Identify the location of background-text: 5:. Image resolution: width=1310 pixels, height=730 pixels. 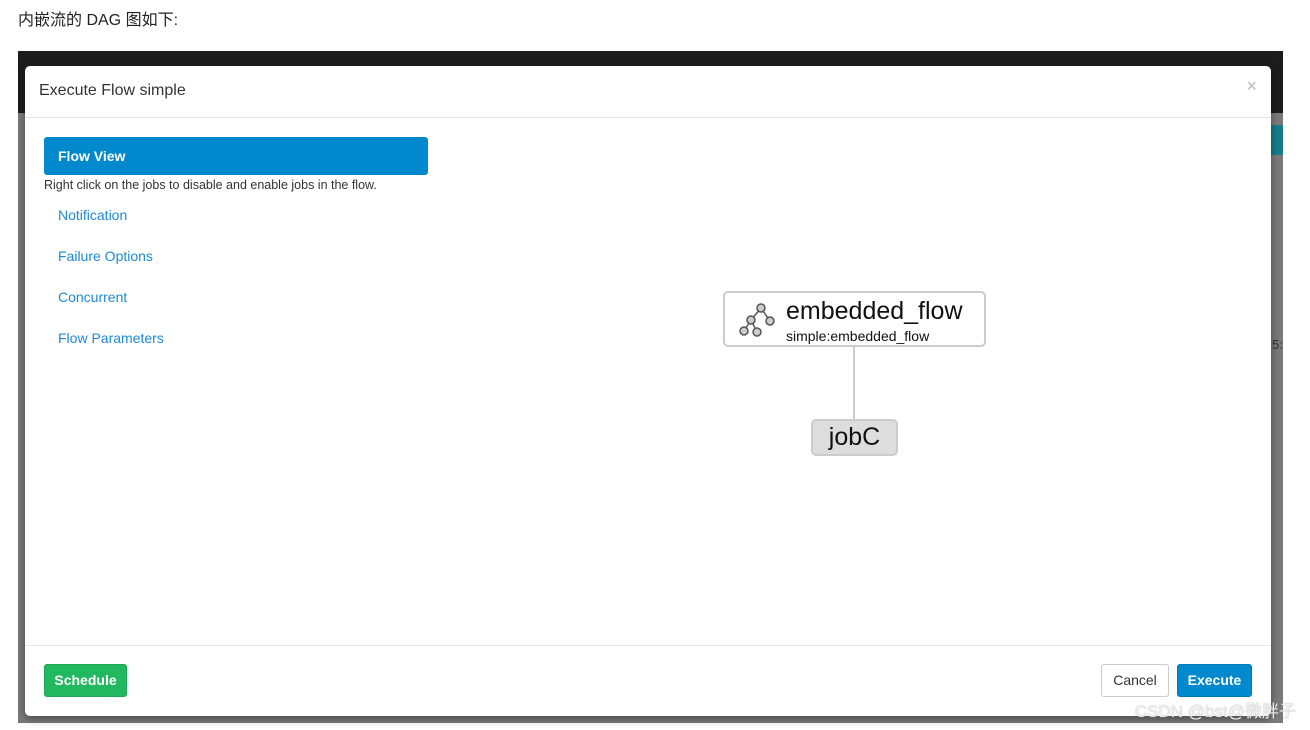
(1277, 344).